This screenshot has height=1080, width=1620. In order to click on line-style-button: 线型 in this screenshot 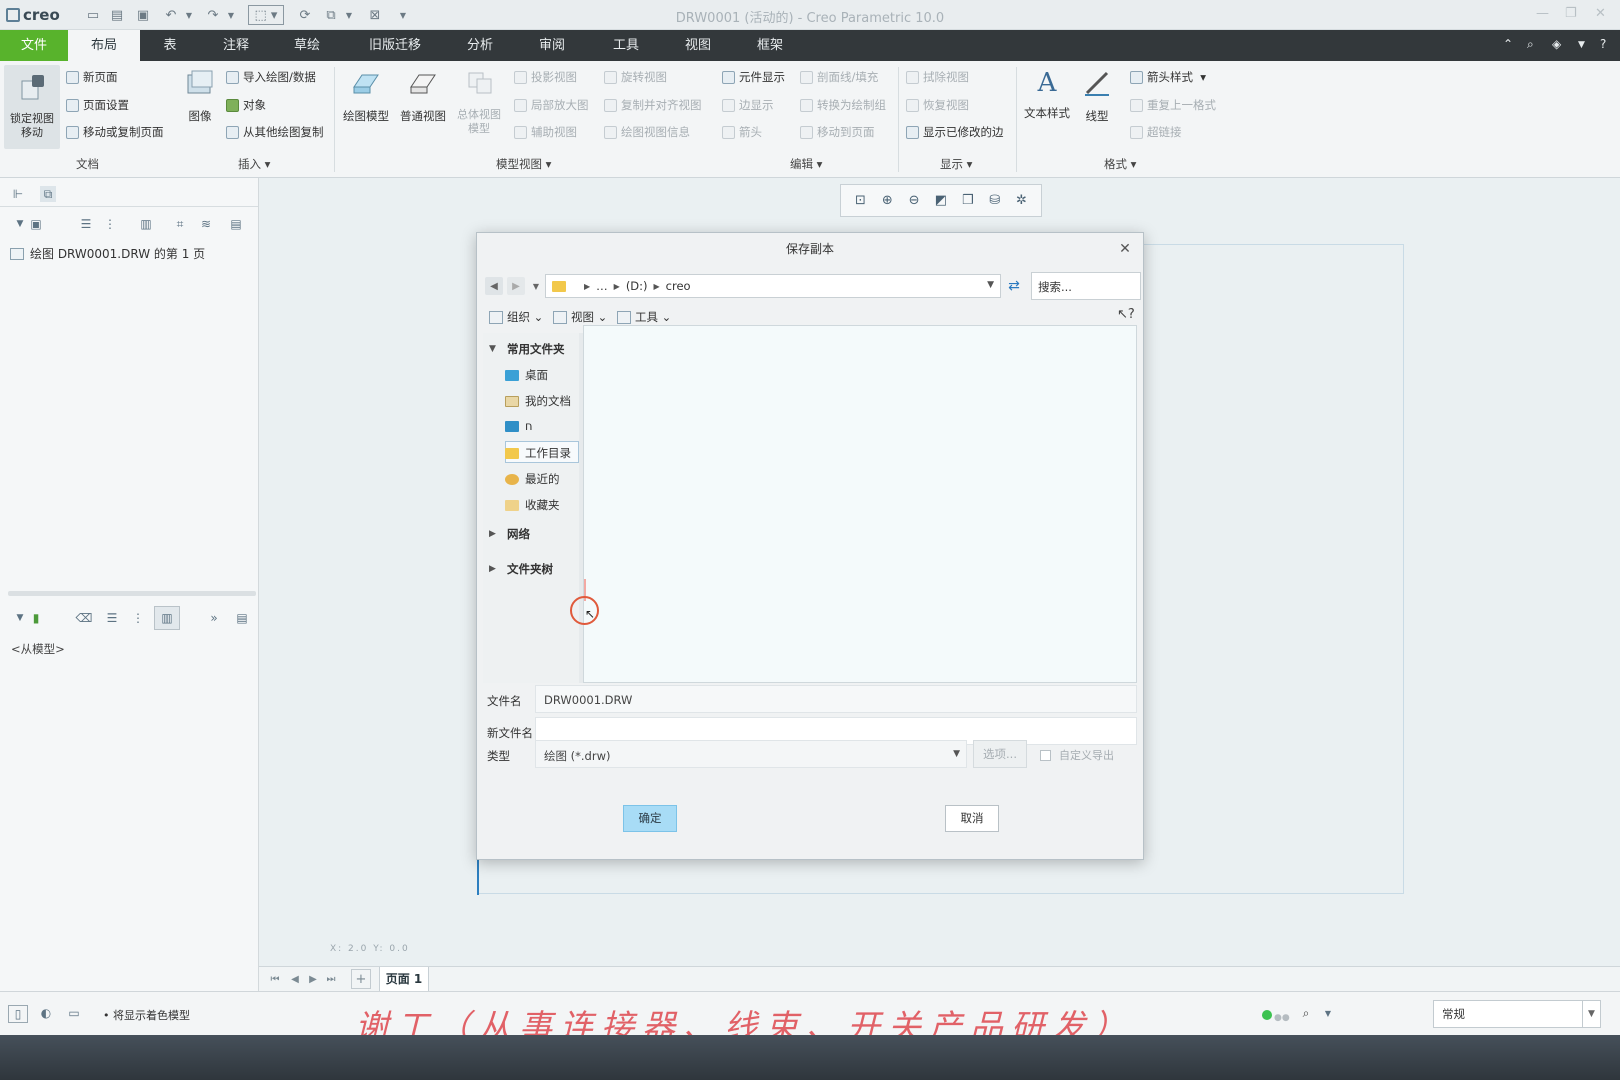, I will do `click(1097, 95)`.